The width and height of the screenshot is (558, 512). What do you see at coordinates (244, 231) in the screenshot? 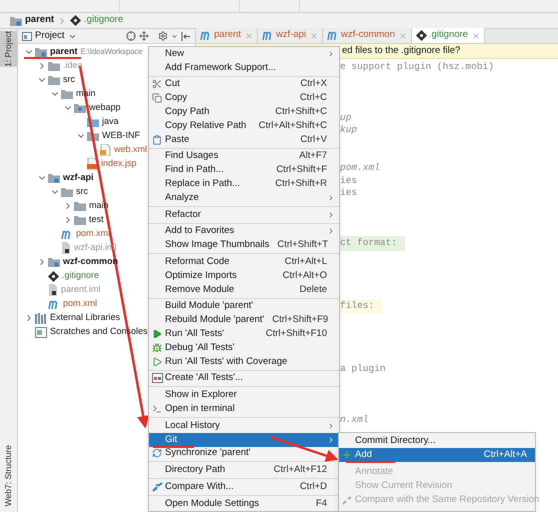
I see `menu-item: Add to Favorites` at bounding box center [244, 231].